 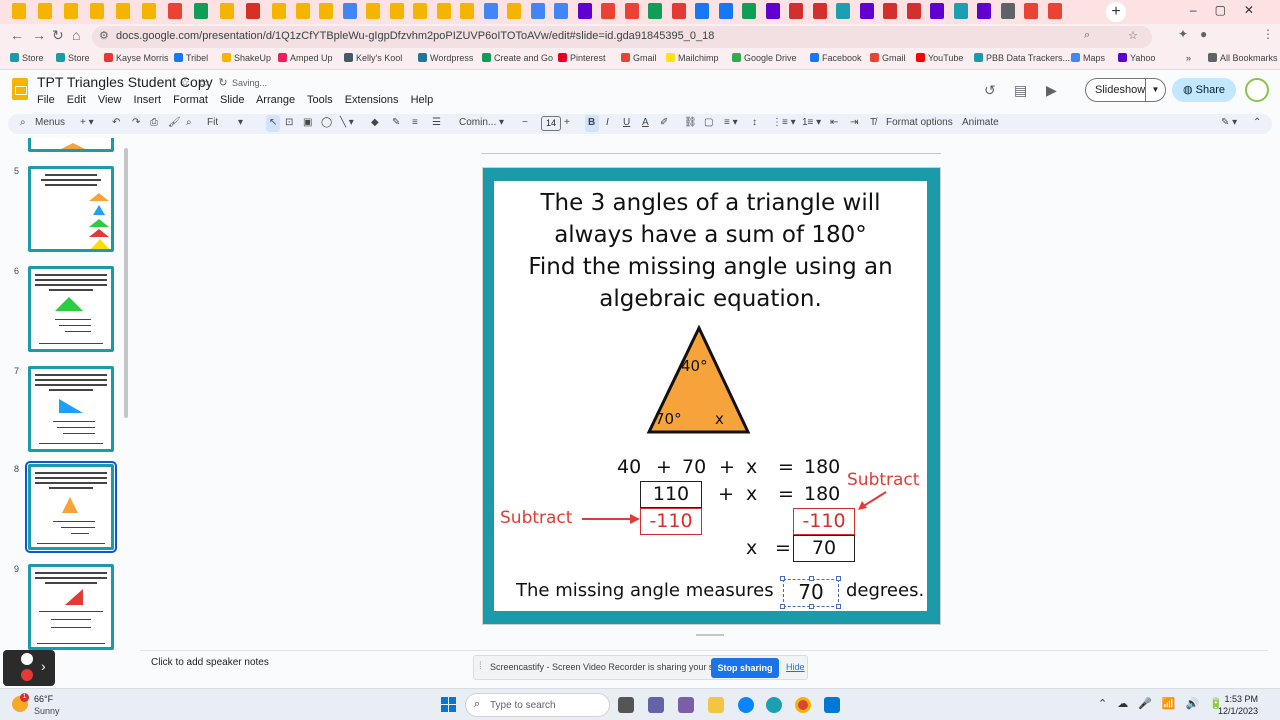 I want to click on zoom-select: Fit, so click(x=212, y=122).